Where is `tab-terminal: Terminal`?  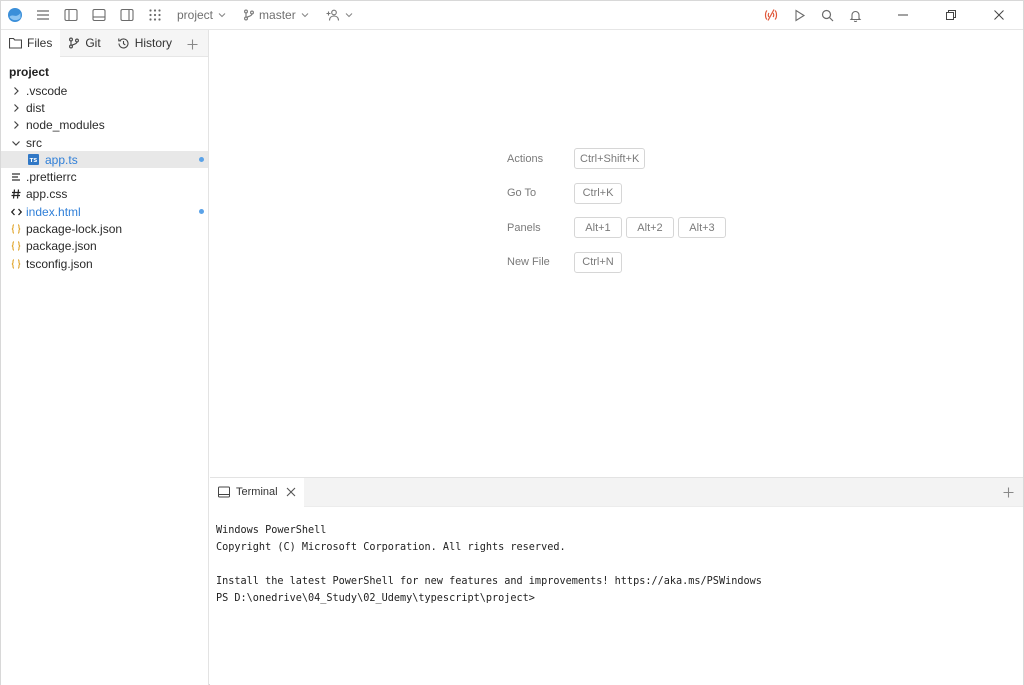
tab-terminal: Terminal is located at coordinates (257, 492).